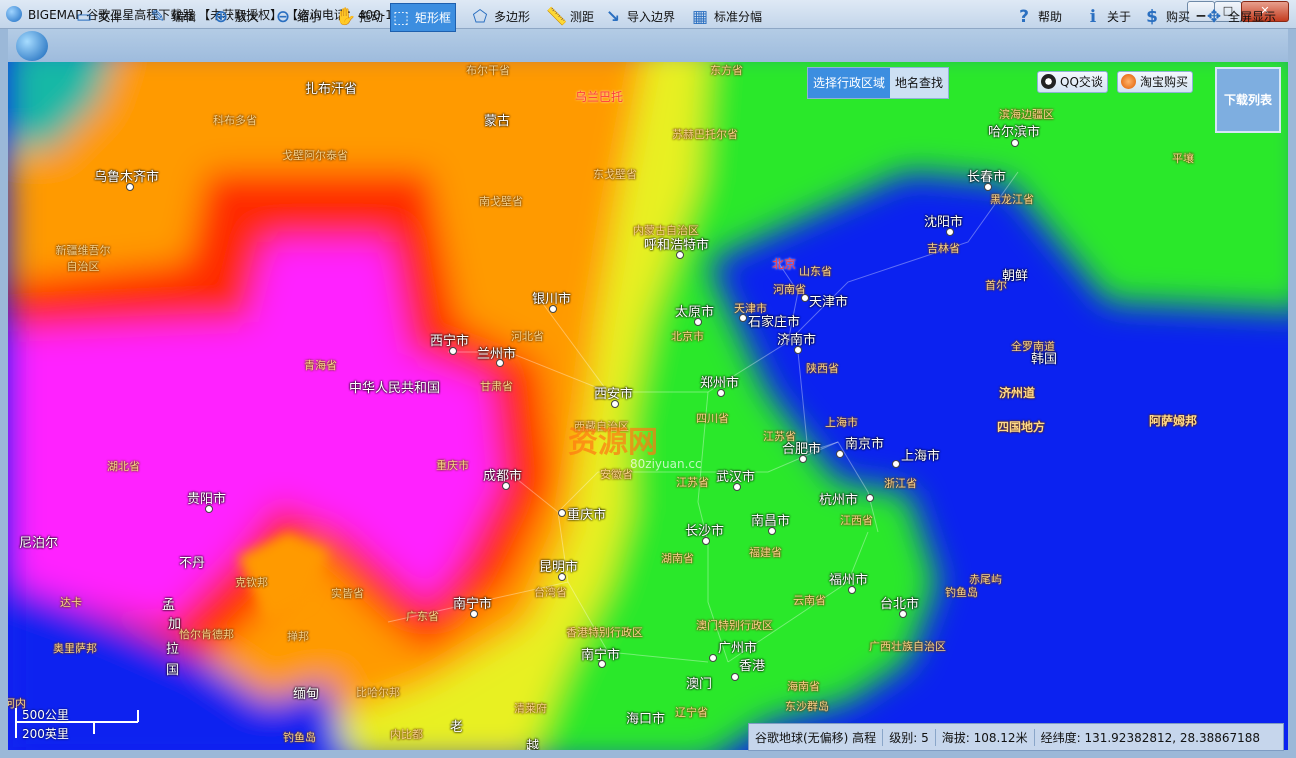 The width and height of the screenshot is (1296, 758). What do you see at coordinates (900, 604) in the screenshot?
I see `city-label: 台北市` at bounding box center [900, 604].